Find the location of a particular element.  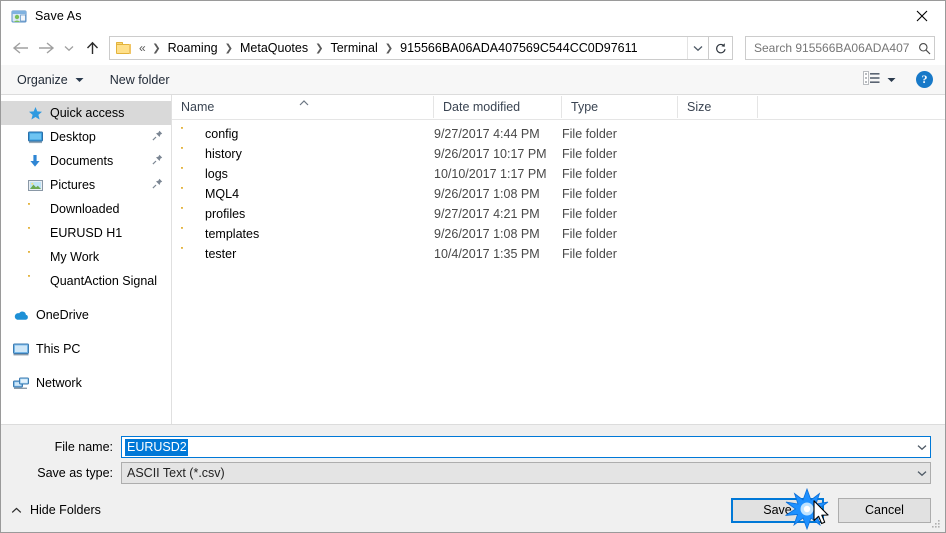

search-box is located at coordinates (840, 48).